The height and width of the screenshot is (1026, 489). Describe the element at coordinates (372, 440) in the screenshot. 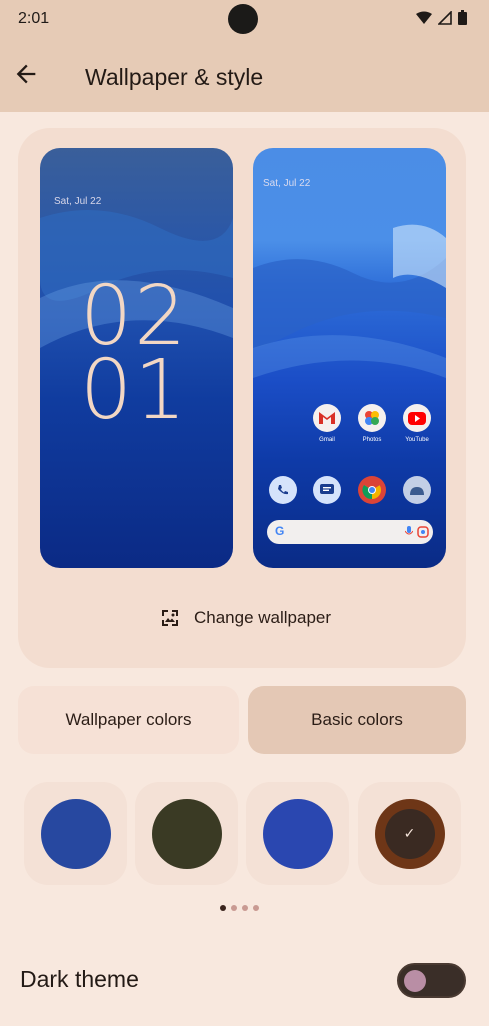

I see `photos-label: Photos` at that location.